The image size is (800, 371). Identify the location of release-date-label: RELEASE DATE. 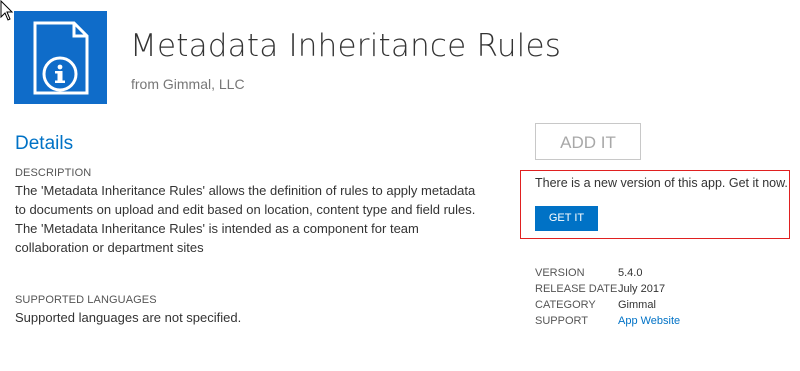
(576, 289).